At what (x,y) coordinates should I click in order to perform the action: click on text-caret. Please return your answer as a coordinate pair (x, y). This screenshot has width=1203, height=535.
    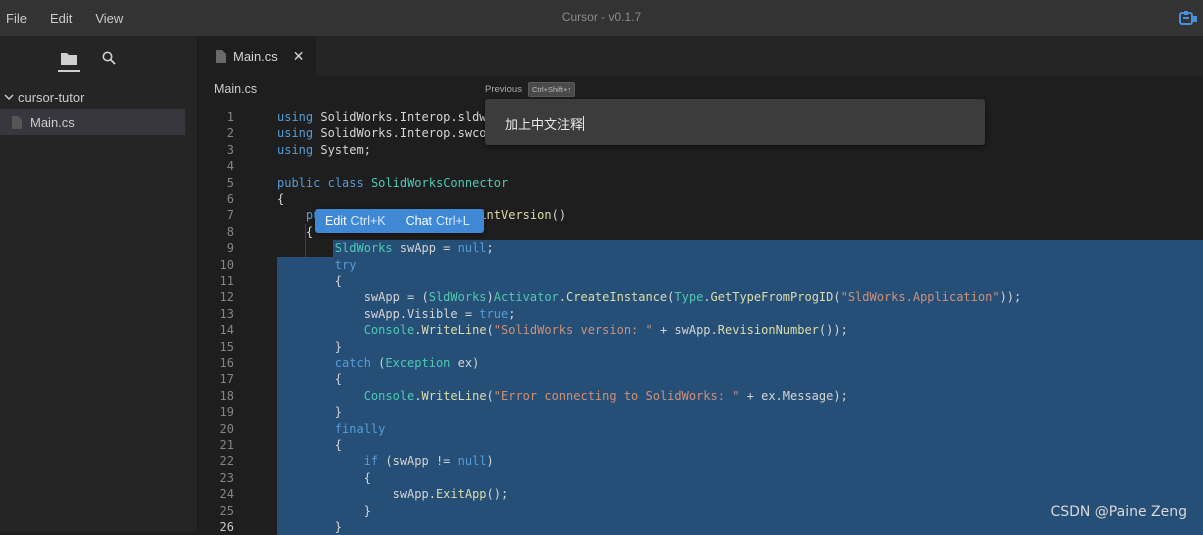
    Looking at the image, I should click on (584, 123).